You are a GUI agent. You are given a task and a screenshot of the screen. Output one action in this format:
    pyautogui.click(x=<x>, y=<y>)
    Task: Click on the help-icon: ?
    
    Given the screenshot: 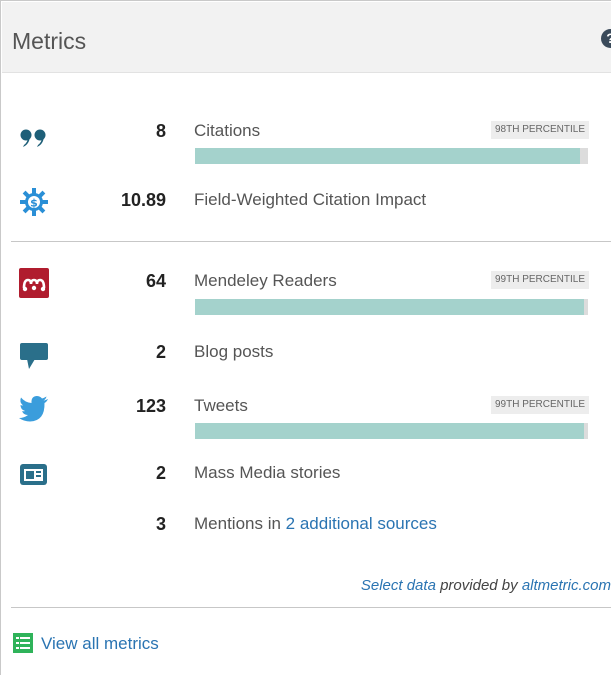 What is the action you would take?
    pyautogui.click(x=606, y=38)
    